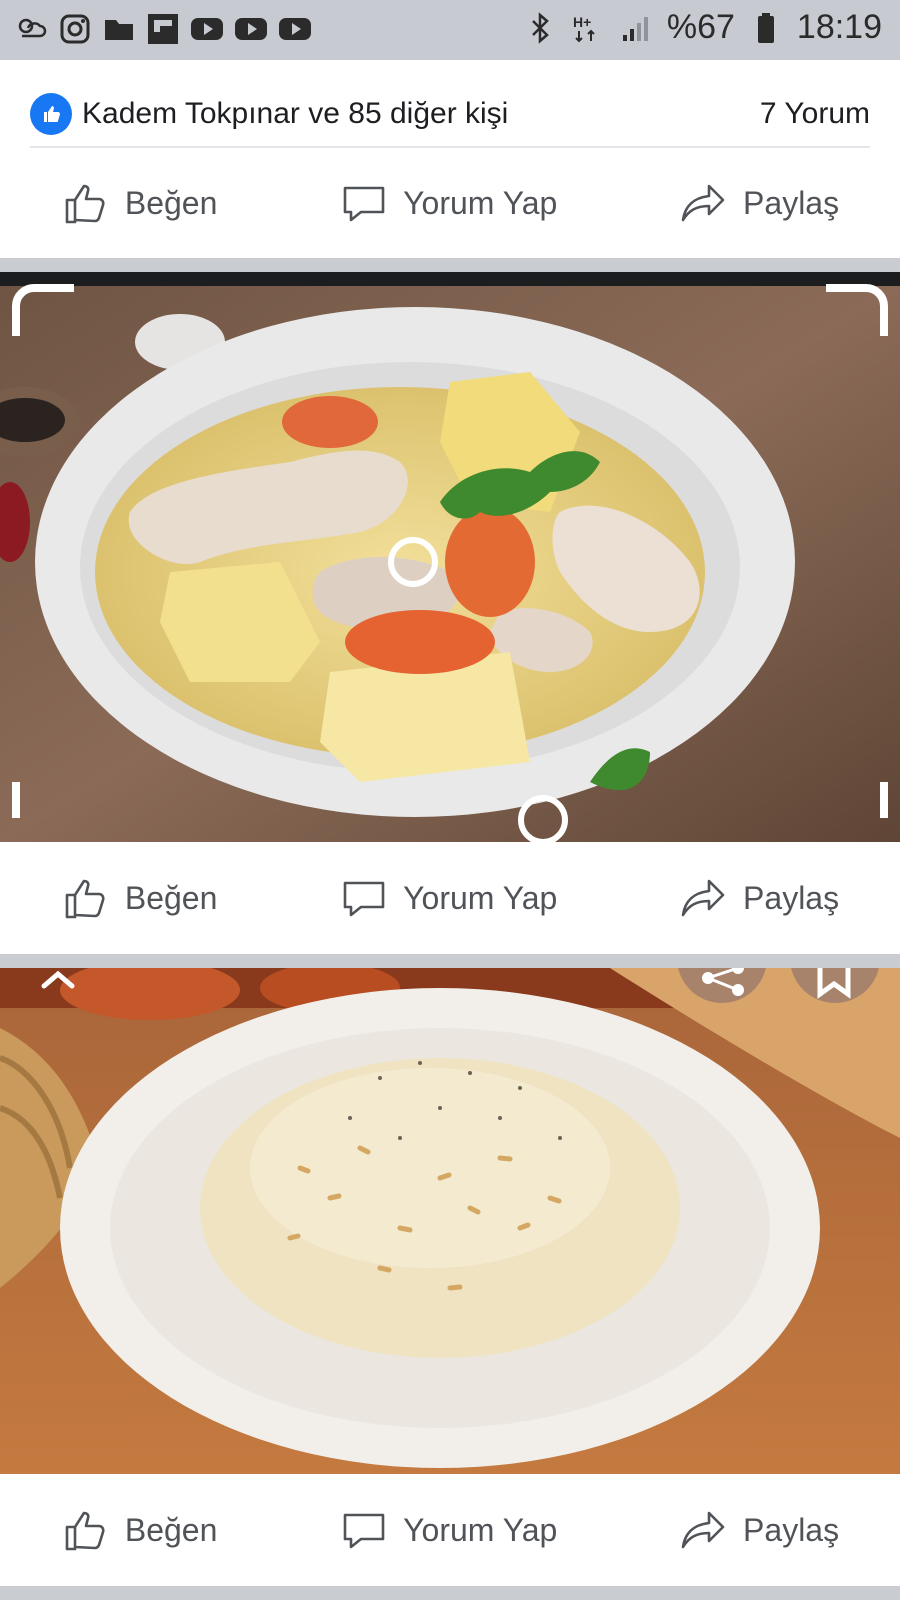 The width and height of the screenshot is (900, 1600). I want to click on comments-count: 7 Yorum, so click(815, 114).